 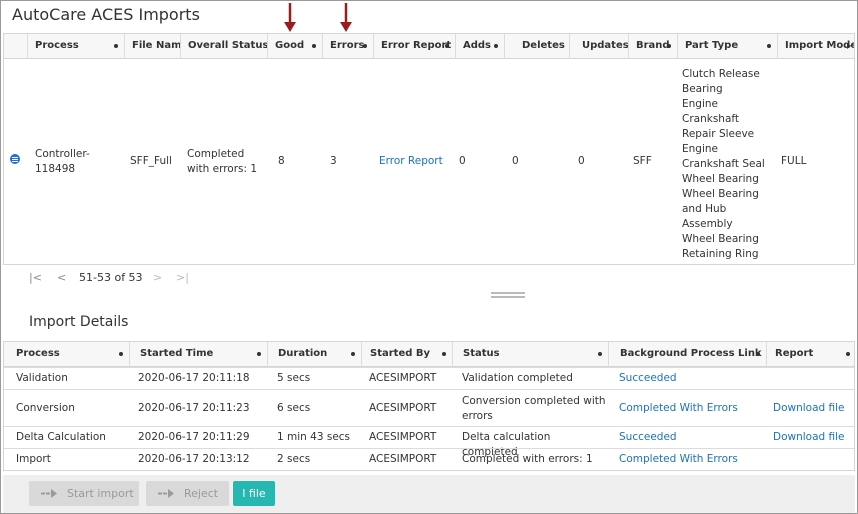 What do you see at coordinates (254, 493) in the screenshot?
I see `file-button: l file` at bounding box center [254, 493].